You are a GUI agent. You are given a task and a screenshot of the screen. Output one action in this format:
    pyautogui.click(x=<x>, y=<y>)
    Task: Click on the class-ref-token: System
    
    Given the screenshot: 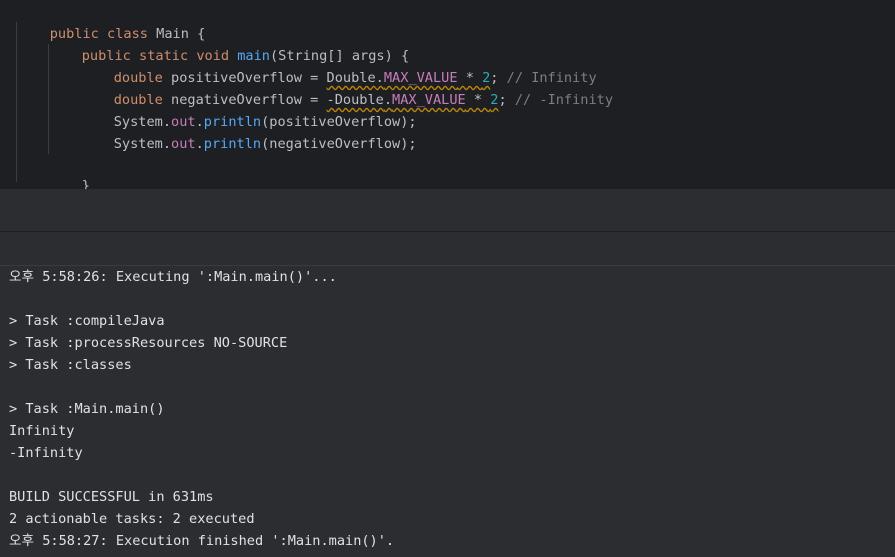 What is the action you would take?
    pyautogui.click(x=138, y=144)
    